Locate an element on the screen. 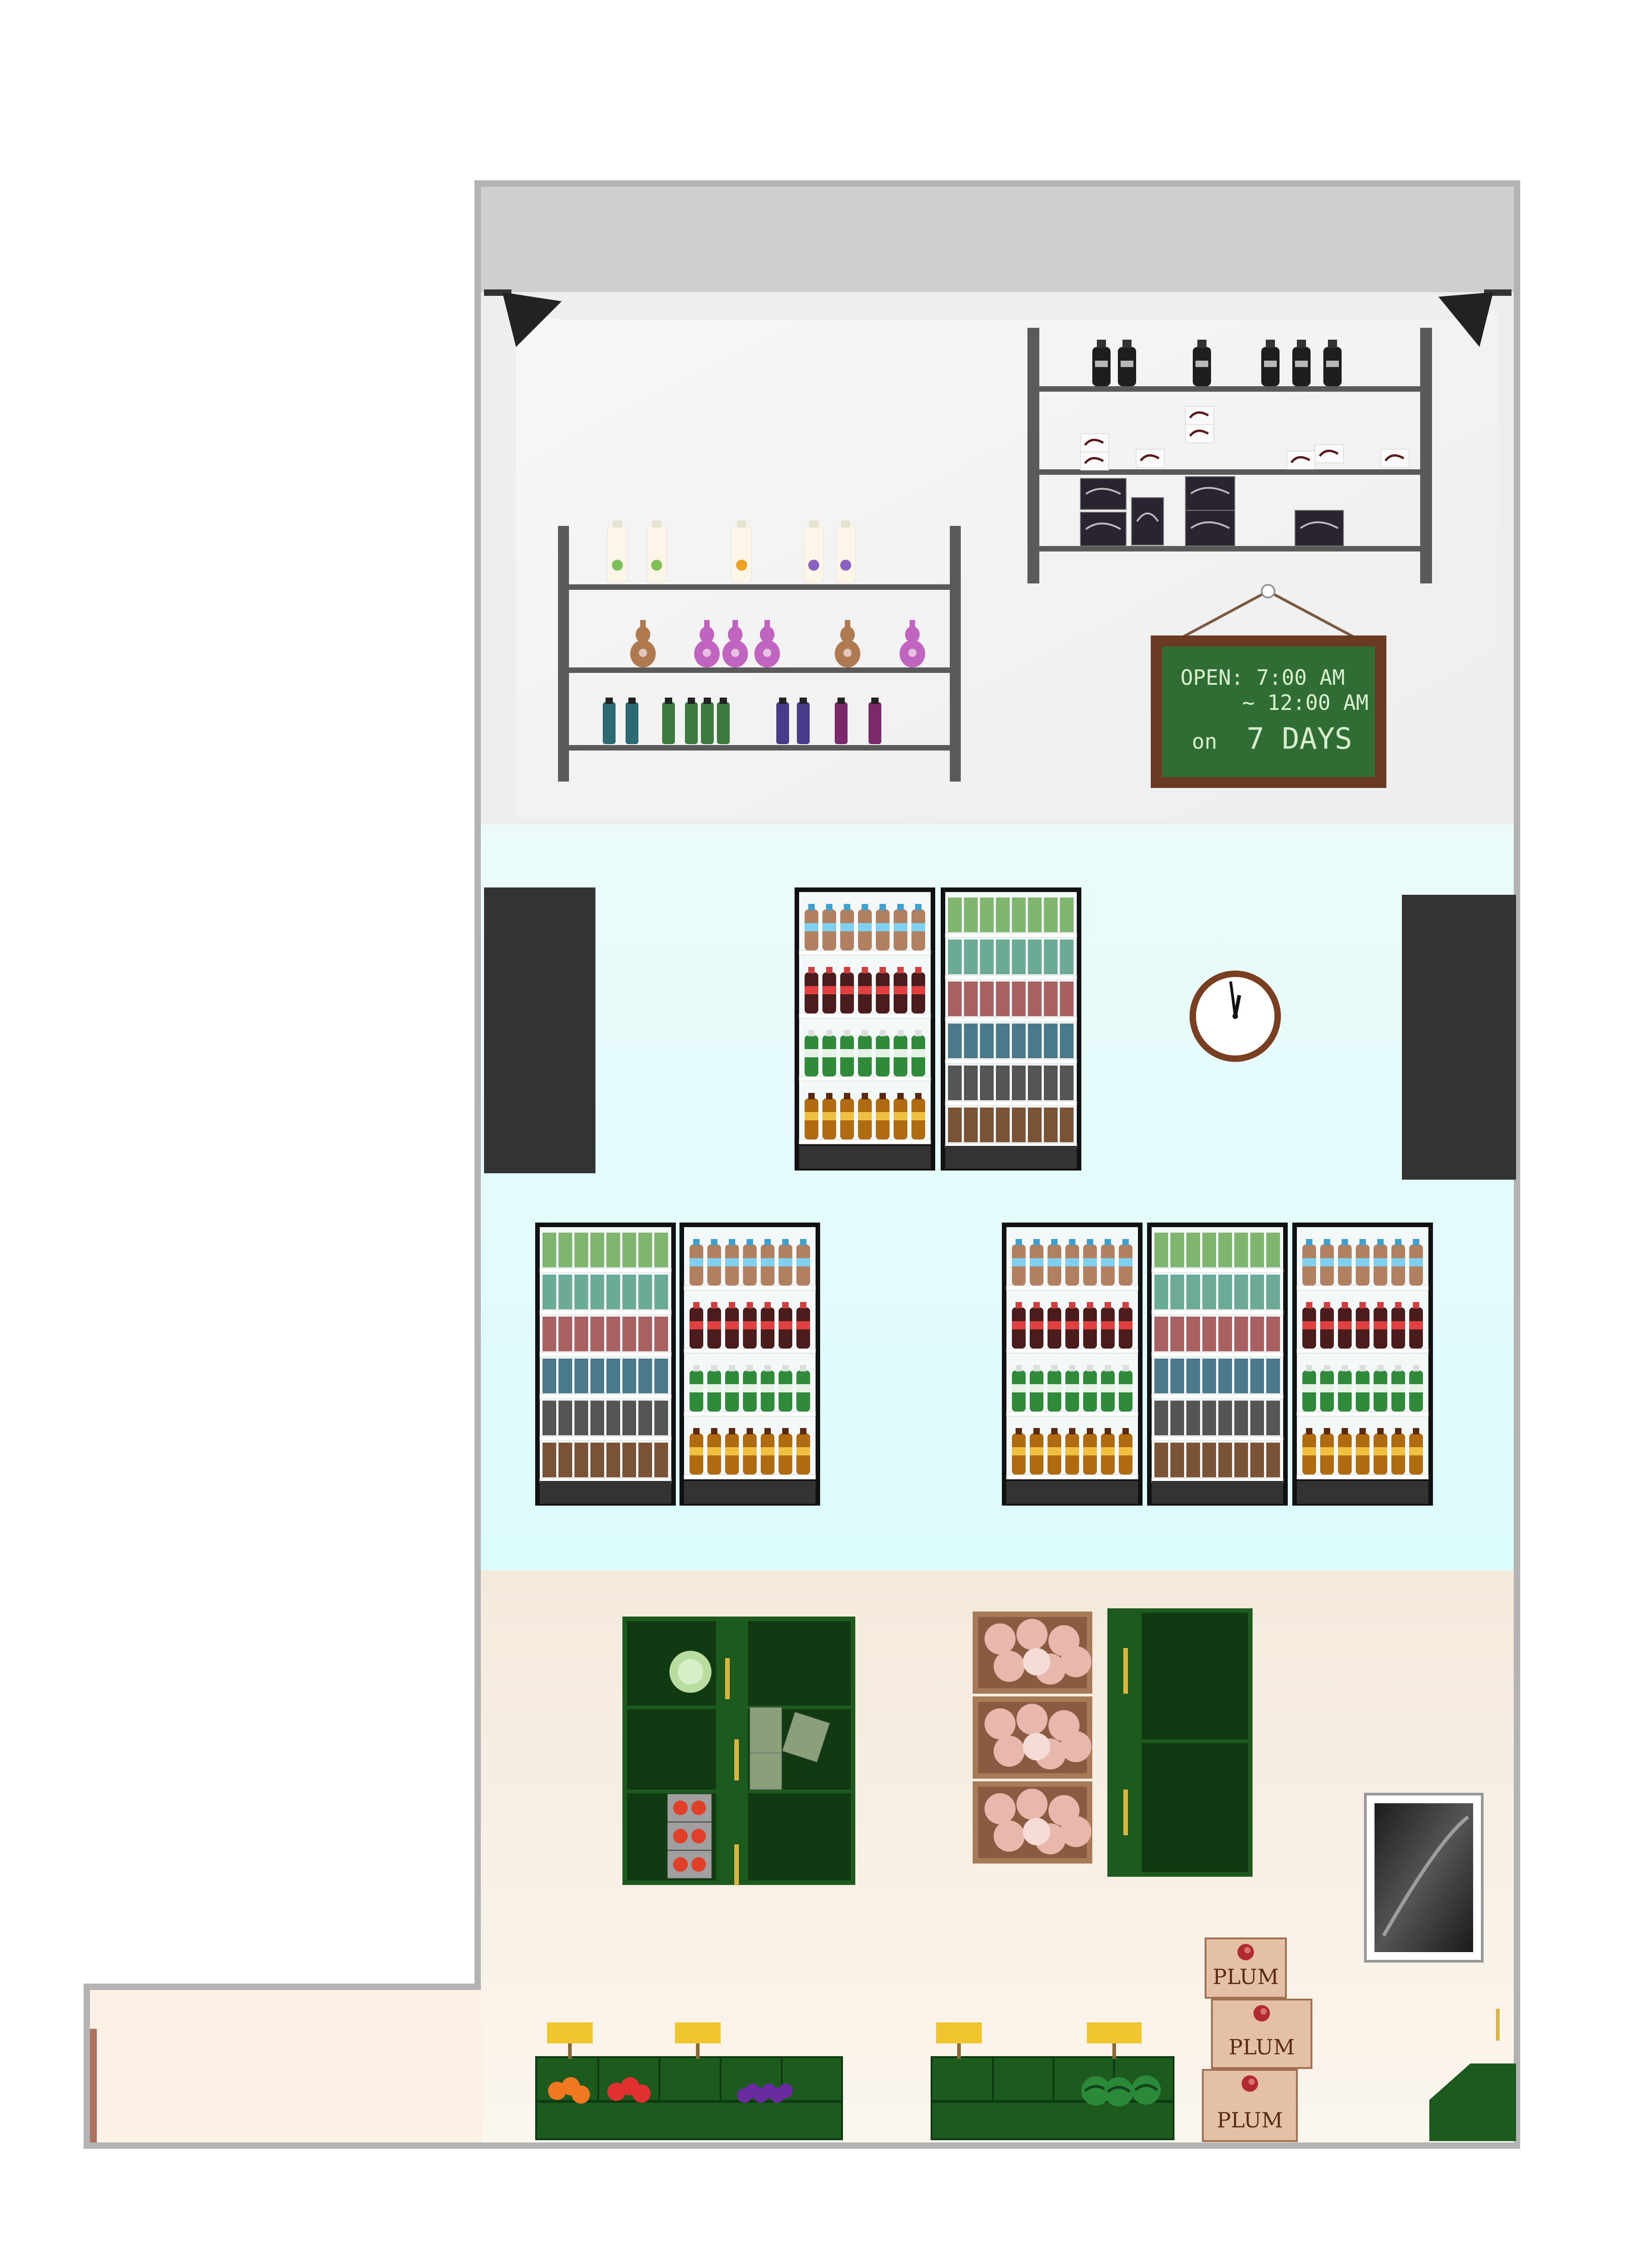 The width and height of the screenshot is (1643, 2268). potato-crate is located at coordinates (1032, 1822).